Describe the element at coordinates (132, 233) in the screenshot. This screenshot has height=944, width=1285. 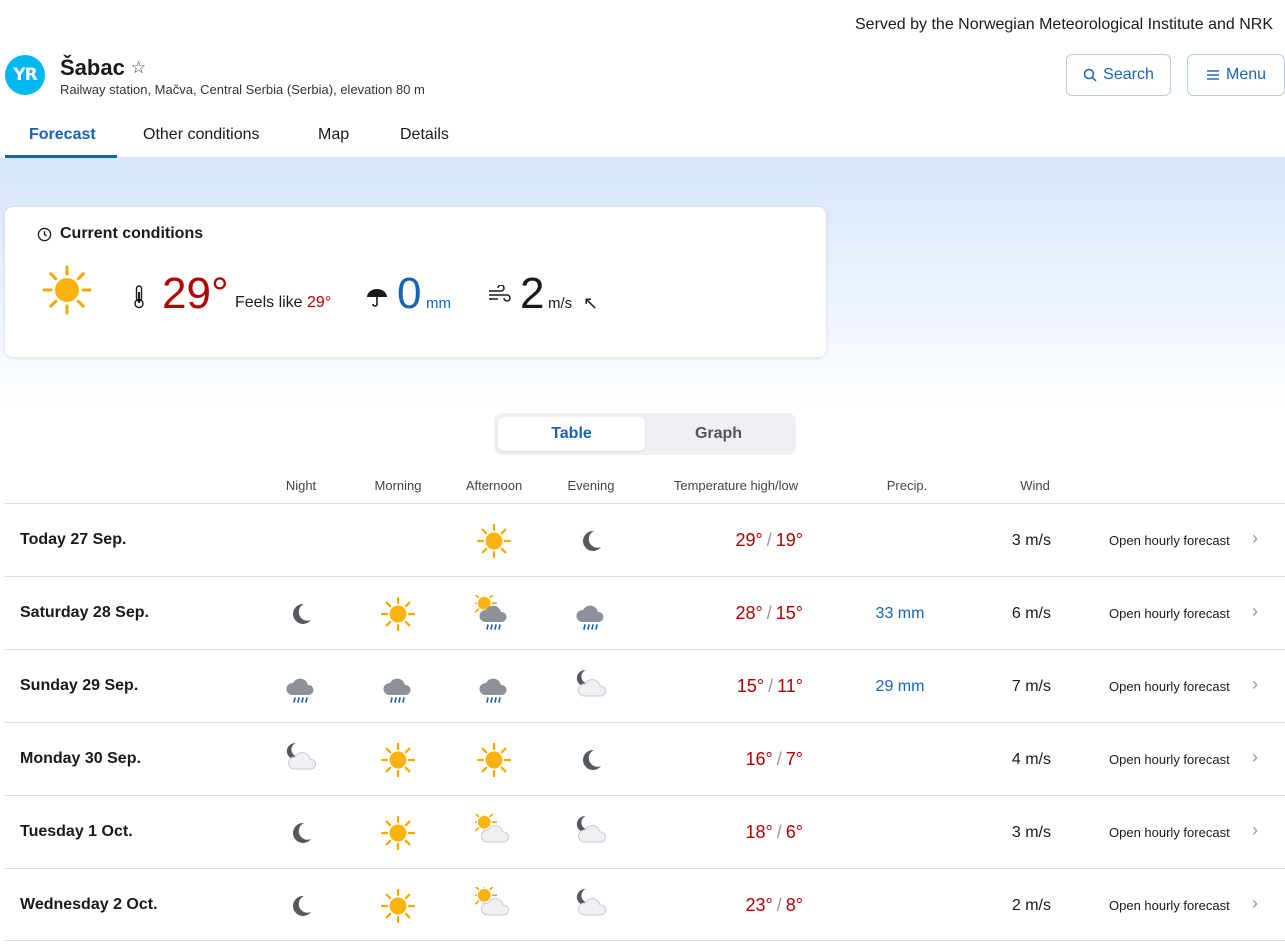
I see `current-conditions-title: Current conditions` at that location.